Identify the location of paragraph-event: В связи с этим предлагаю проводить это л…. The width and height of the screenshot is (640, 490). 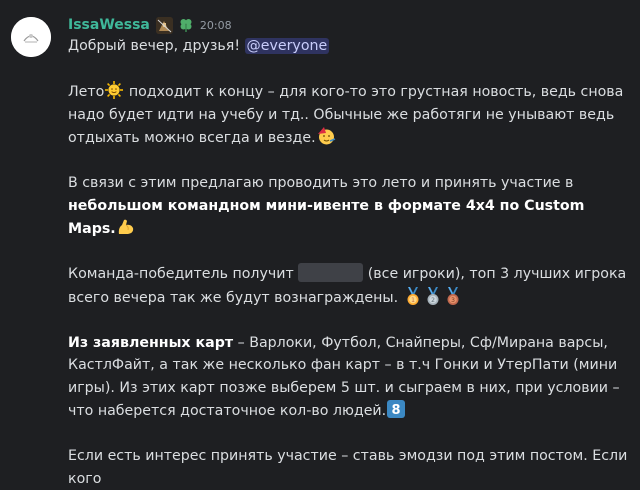
(351, 206).